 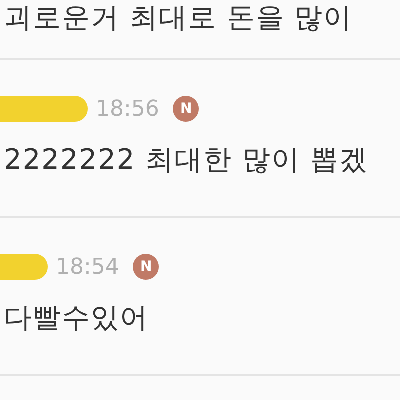 I want to click on comment-time: 18:54, so click(x=88, y=267).